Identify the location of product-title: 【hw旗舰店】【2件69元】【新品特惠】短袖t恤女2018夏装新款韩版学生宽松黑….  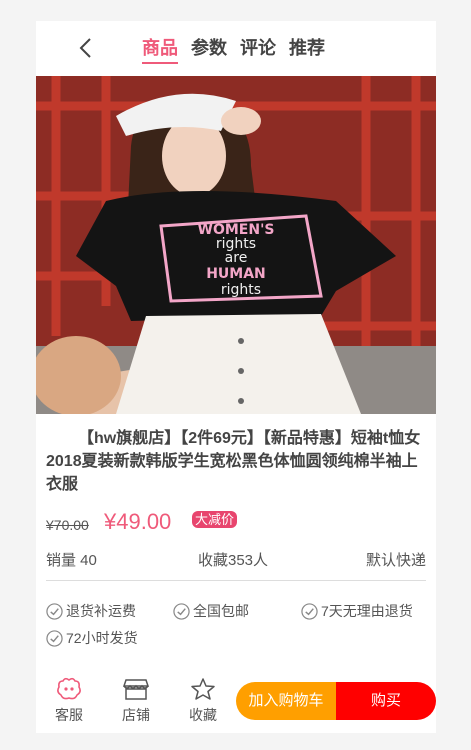
(233, 461).